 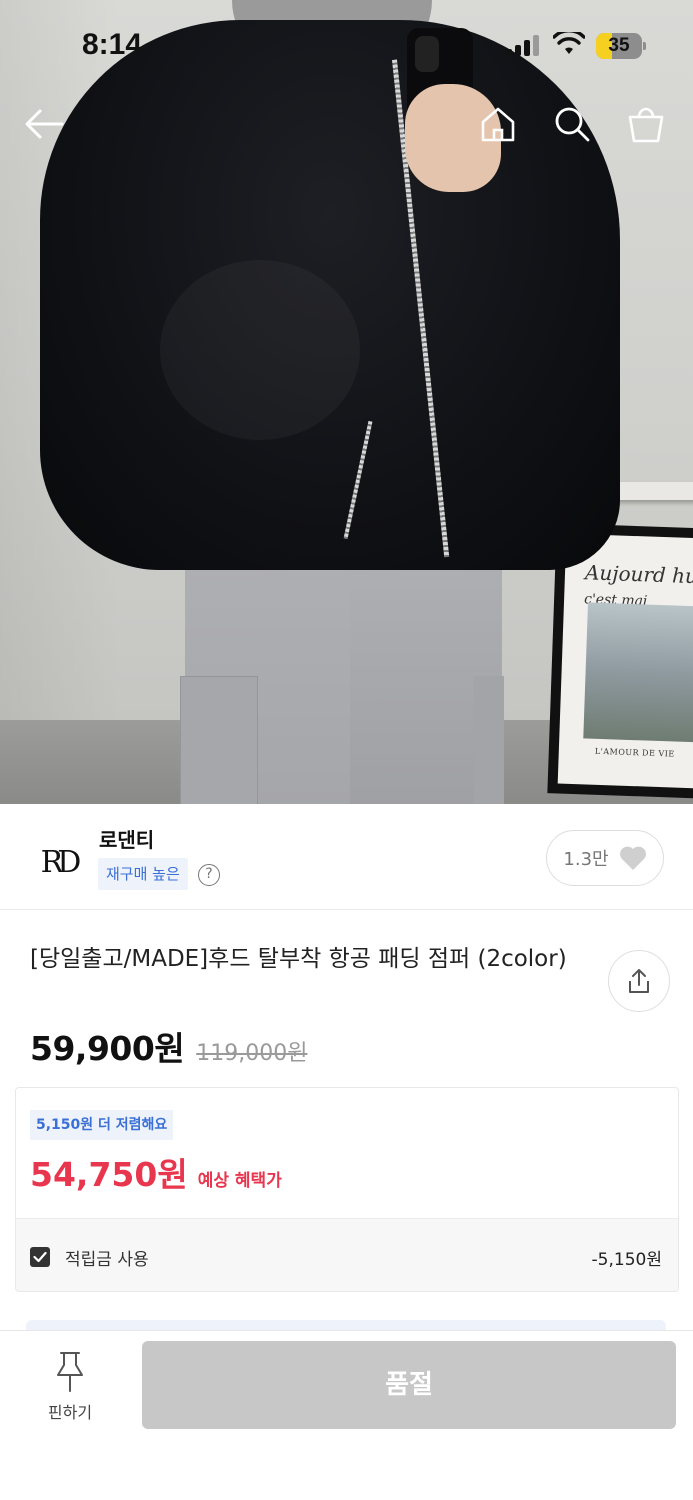 What do you see at coordinates (219, 740) in the screenshot?
I see `photo-pocket-left` at bounding box center [219, 740].